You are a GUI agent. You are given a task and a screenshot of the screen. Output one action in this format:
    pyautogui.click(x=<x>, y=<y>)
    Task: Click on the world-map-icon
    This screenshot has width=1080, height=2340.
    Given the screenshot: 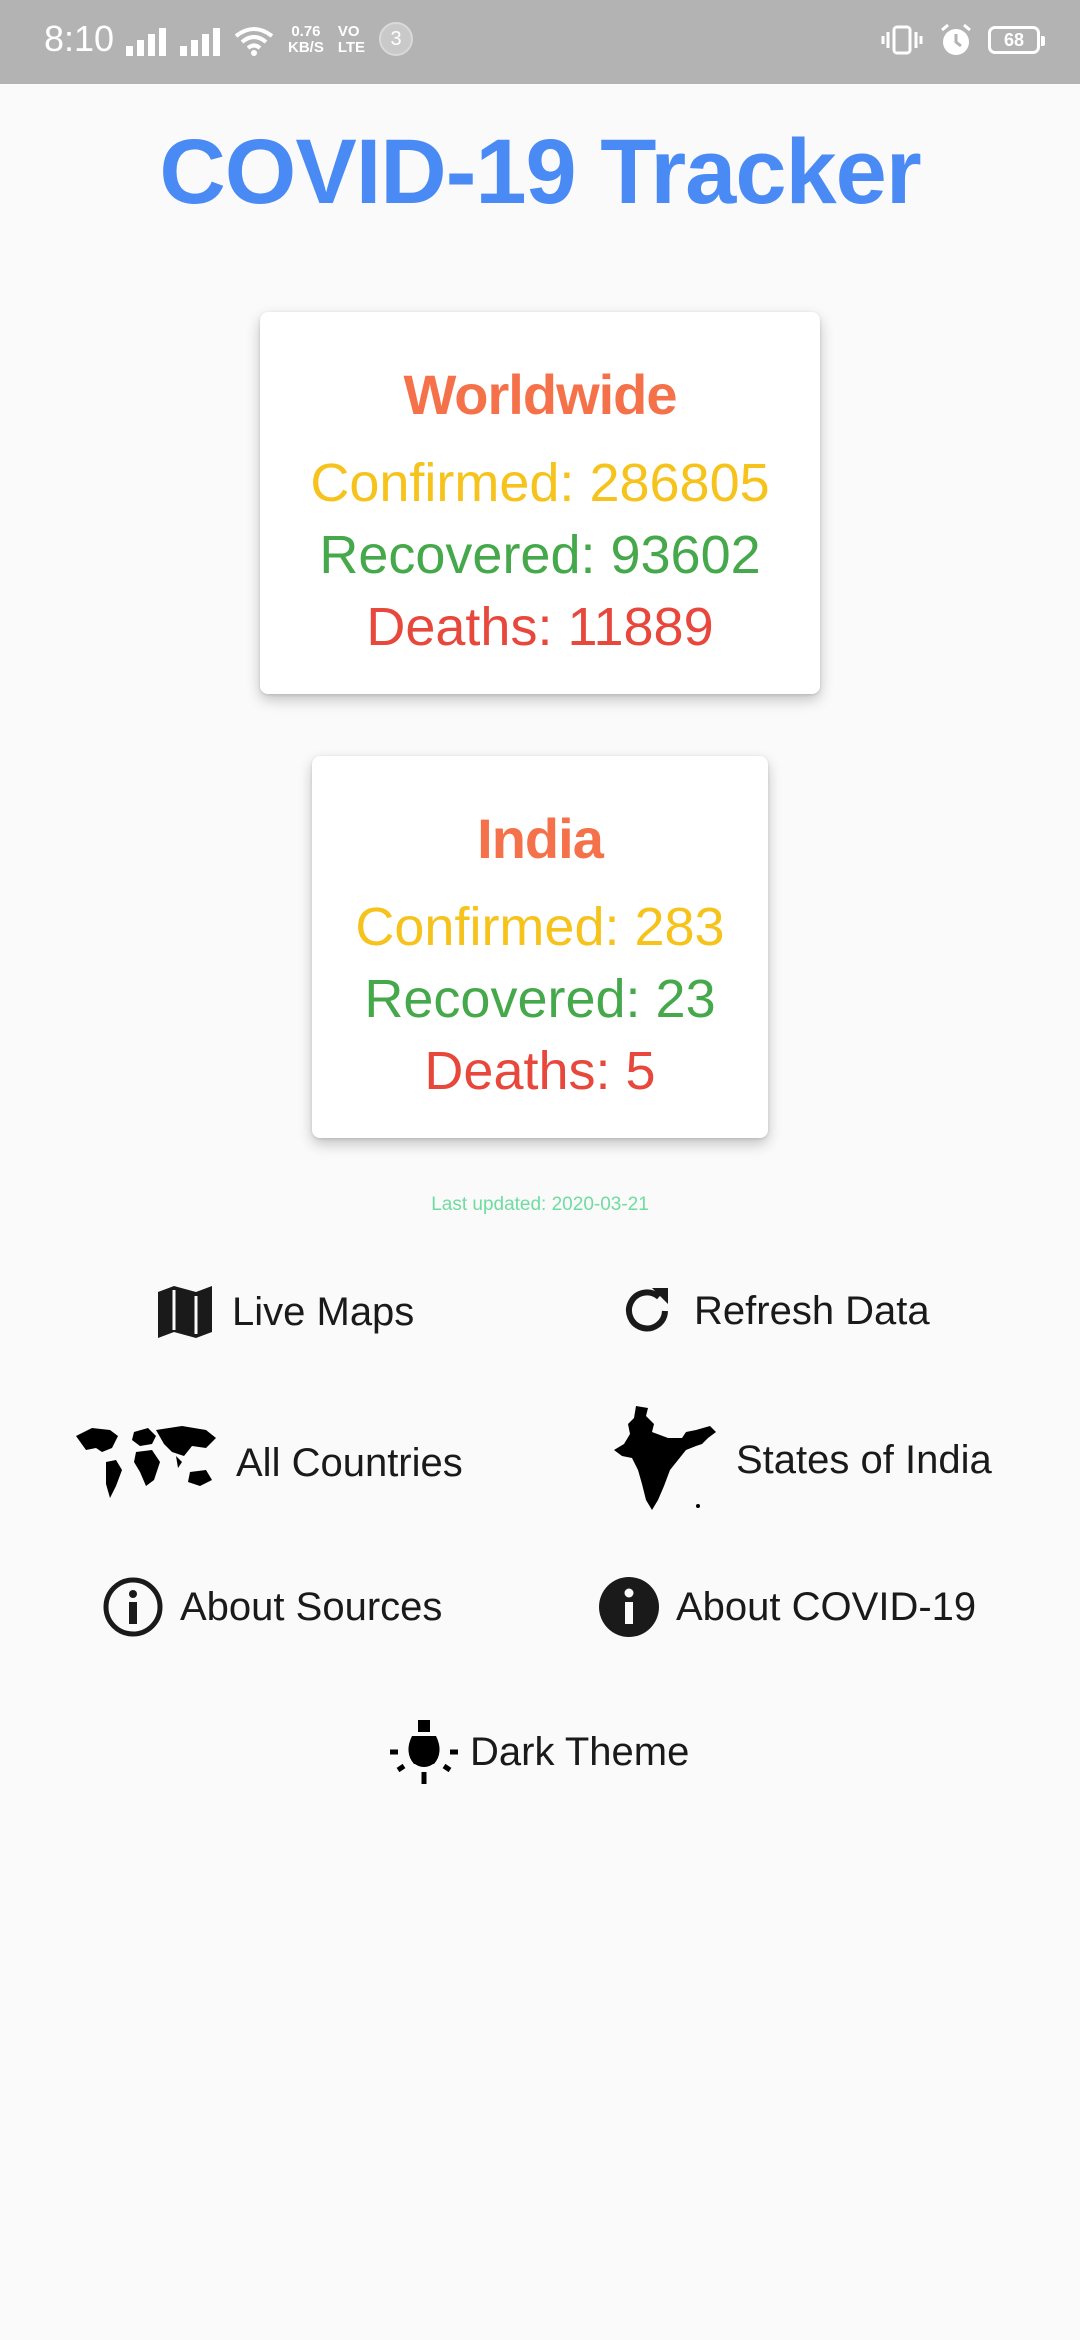 What is the action you would take?
    pyautogui.click(x=146, y=1462)
    